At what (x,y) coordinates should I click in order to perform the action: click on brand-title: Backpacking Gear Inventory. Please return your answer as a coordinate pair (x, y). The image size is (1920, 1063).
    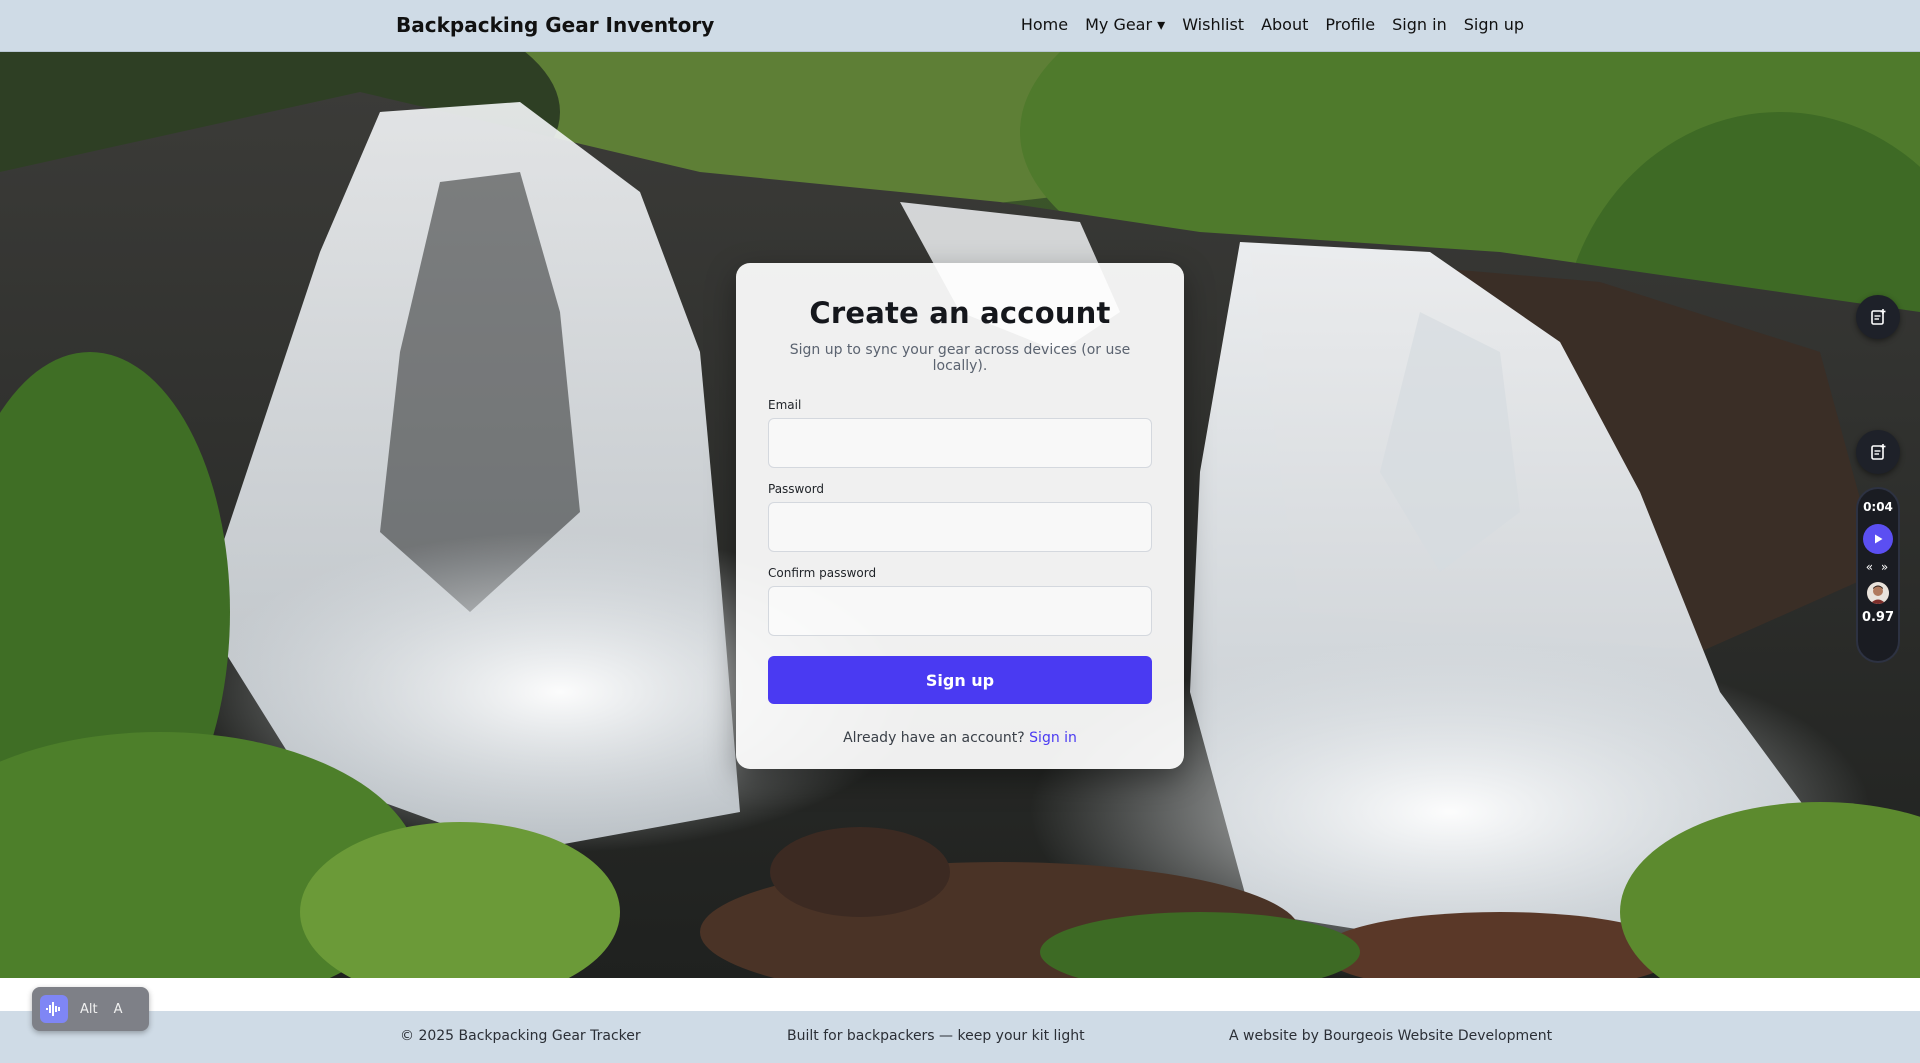
    Looking at the image, I should click on (555, 25).